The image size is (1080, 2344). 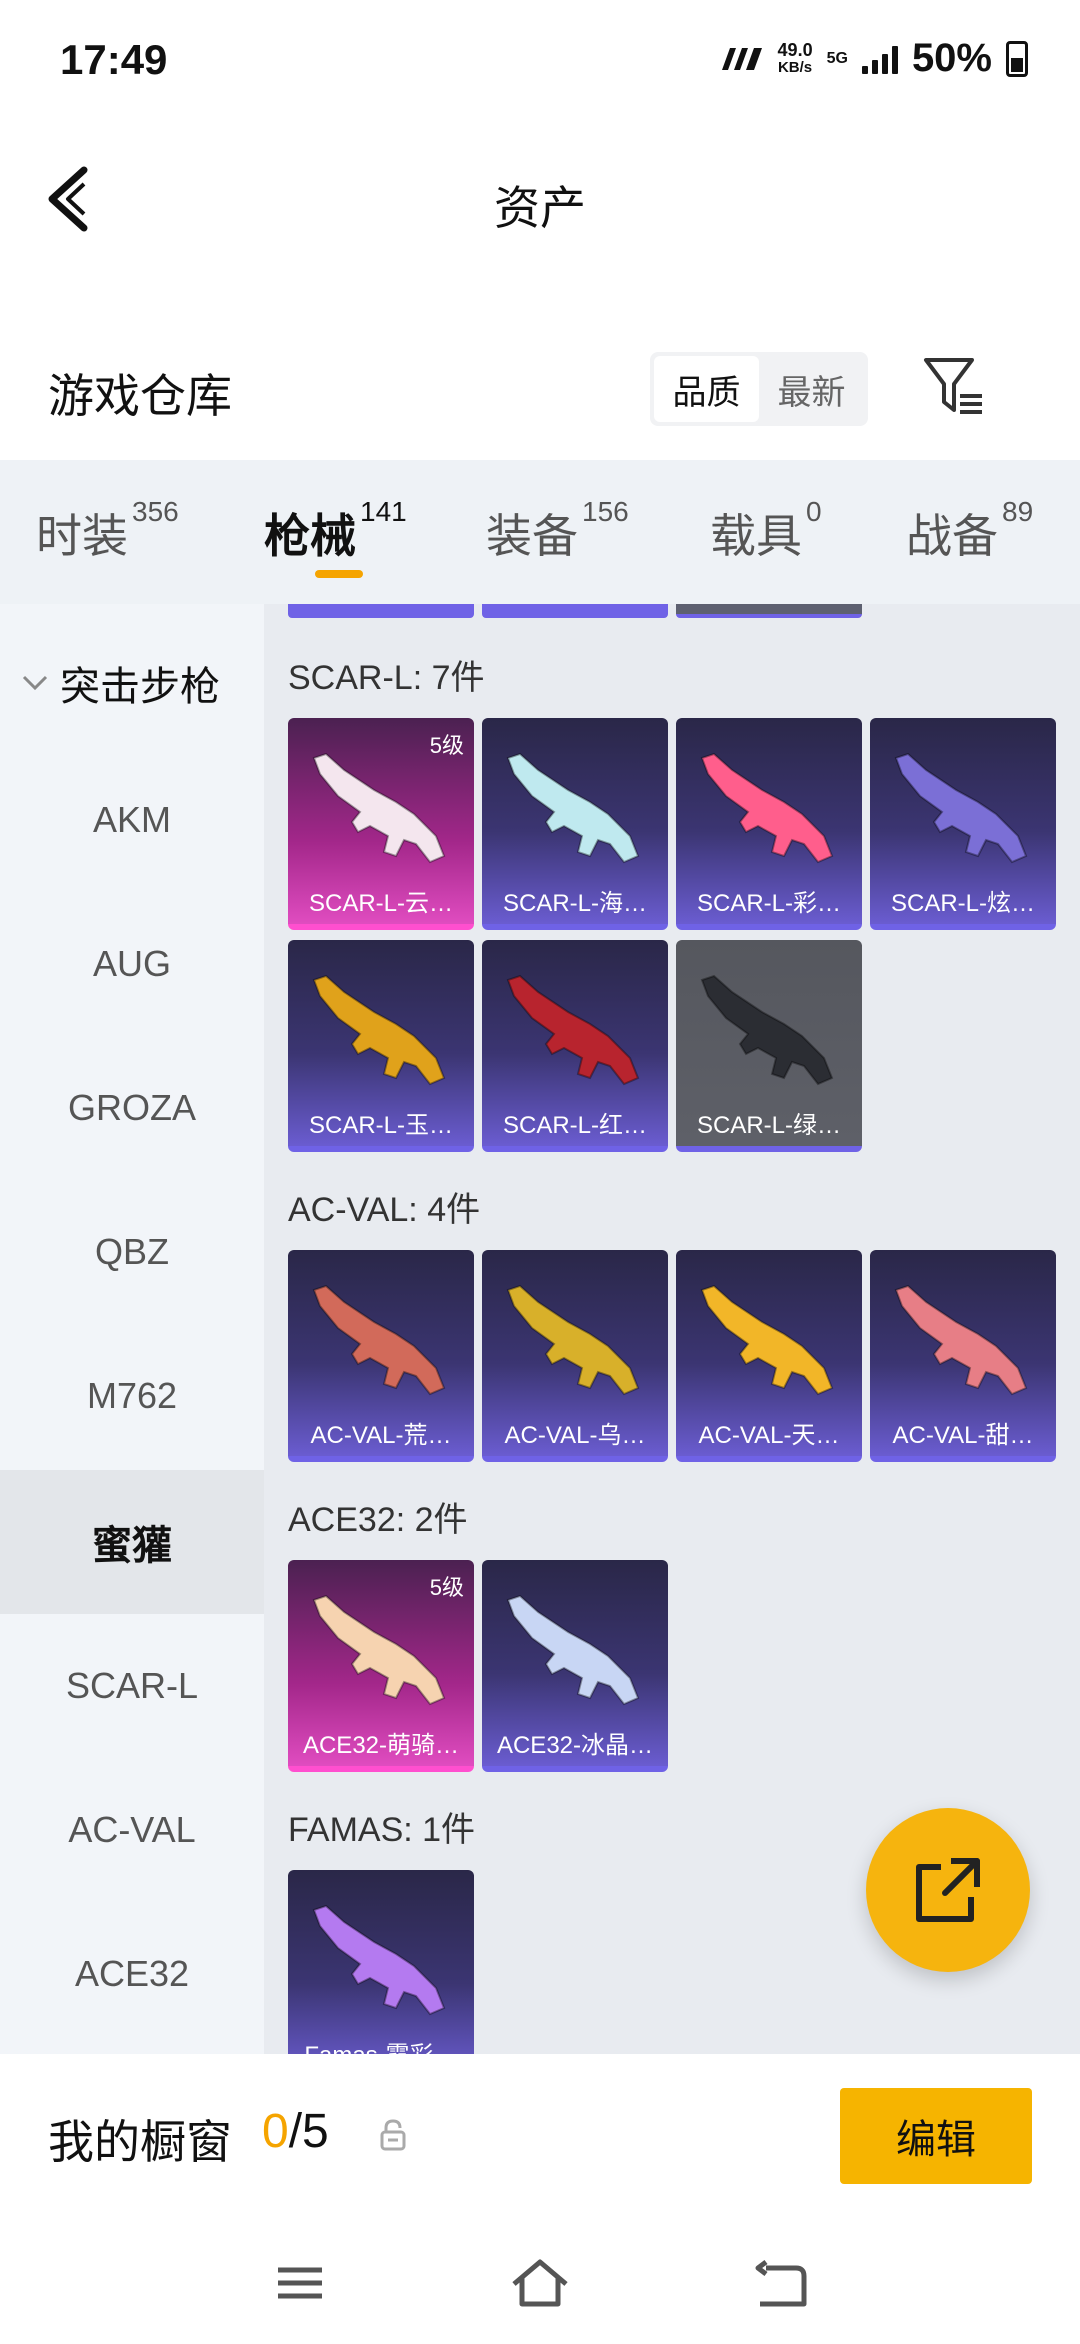 I want to click on warehouse-header: 游戏仓库 品质 最新, so click(x=540, y=390).